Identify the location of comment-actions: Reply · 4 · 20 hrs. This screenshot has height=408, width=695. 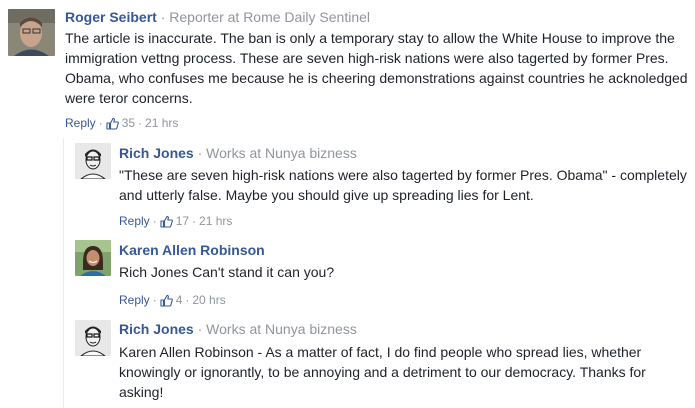
(172, 300).